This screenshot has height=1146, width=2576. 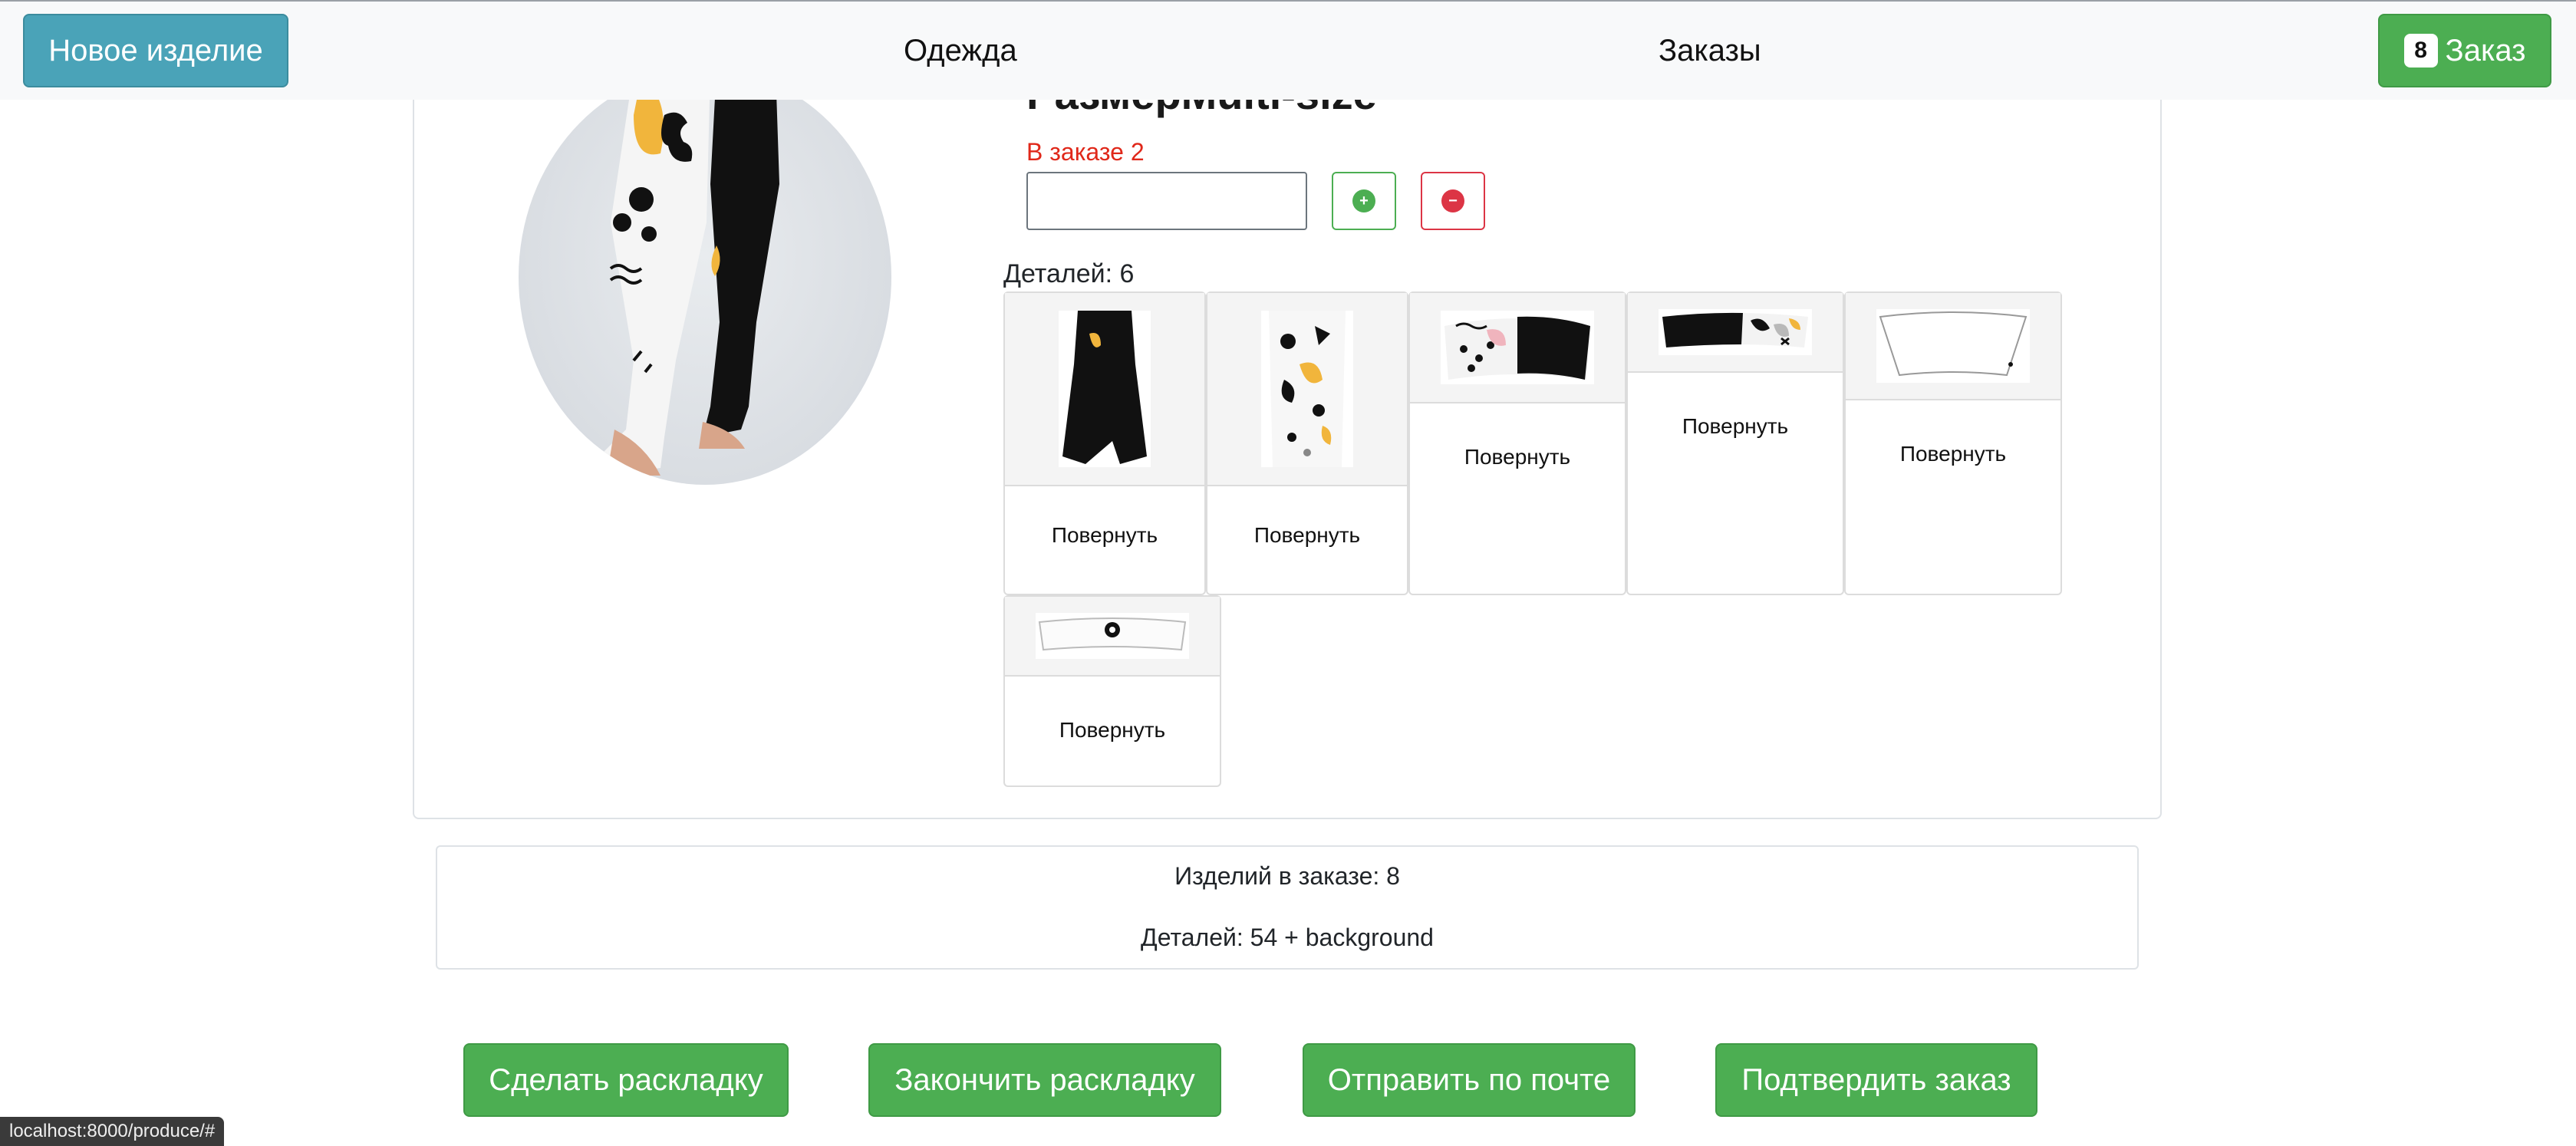 I want to click on send-mail-button: Отправить по почте, so click(x=1469, y=1080).